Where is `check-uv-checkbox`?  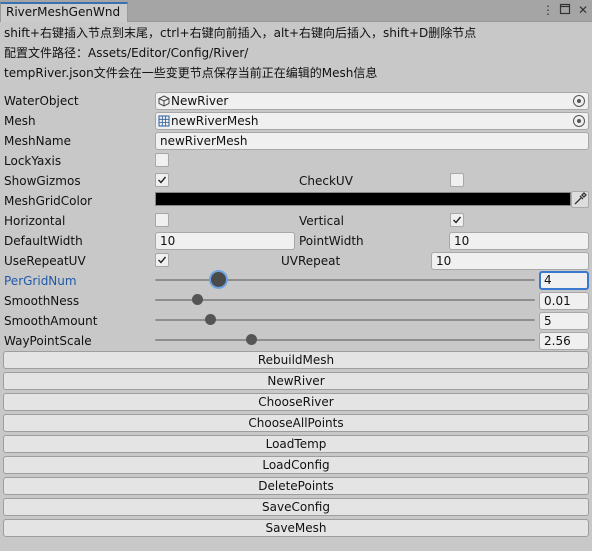 check-uv-checkbox is located at coordinates (457, 180).